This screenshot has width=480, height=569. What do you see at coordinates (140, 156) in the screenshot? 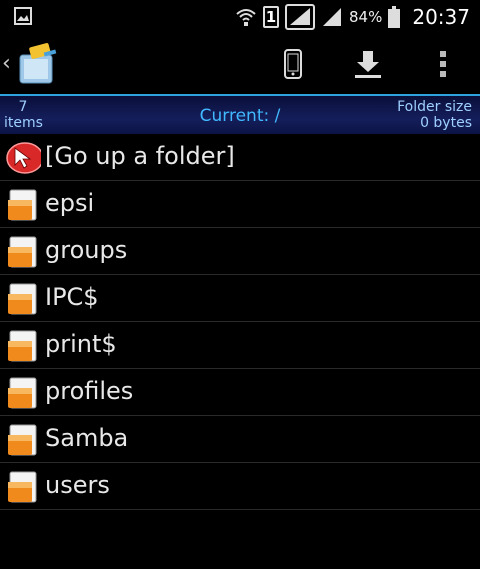
I see `row-label: [Go up a folder]` at bounding box center [140, 156].